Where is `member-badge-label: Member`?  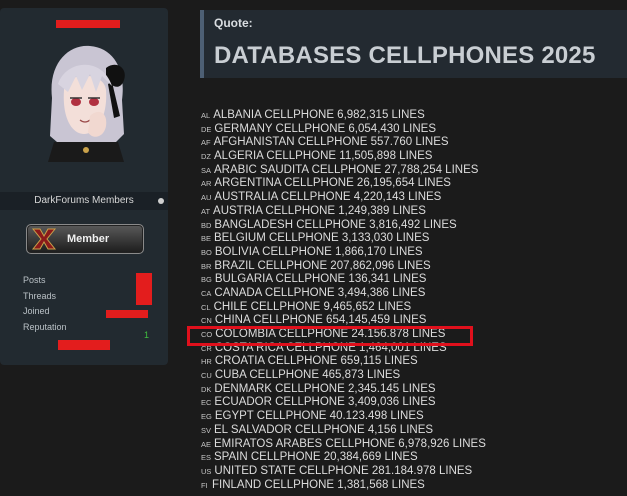 member-badge-label: Member is located at coordinates (88, 239).